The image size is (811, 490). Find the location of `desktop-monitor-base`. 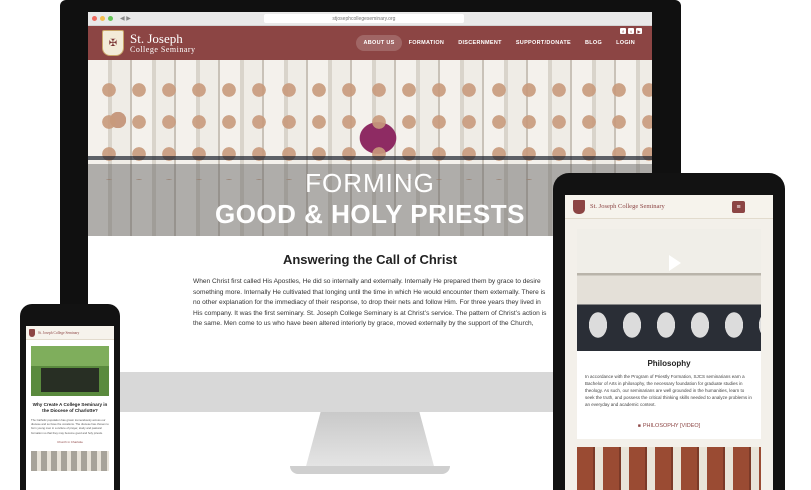

desktop-monitor-base is located at coordinates (370, 470).